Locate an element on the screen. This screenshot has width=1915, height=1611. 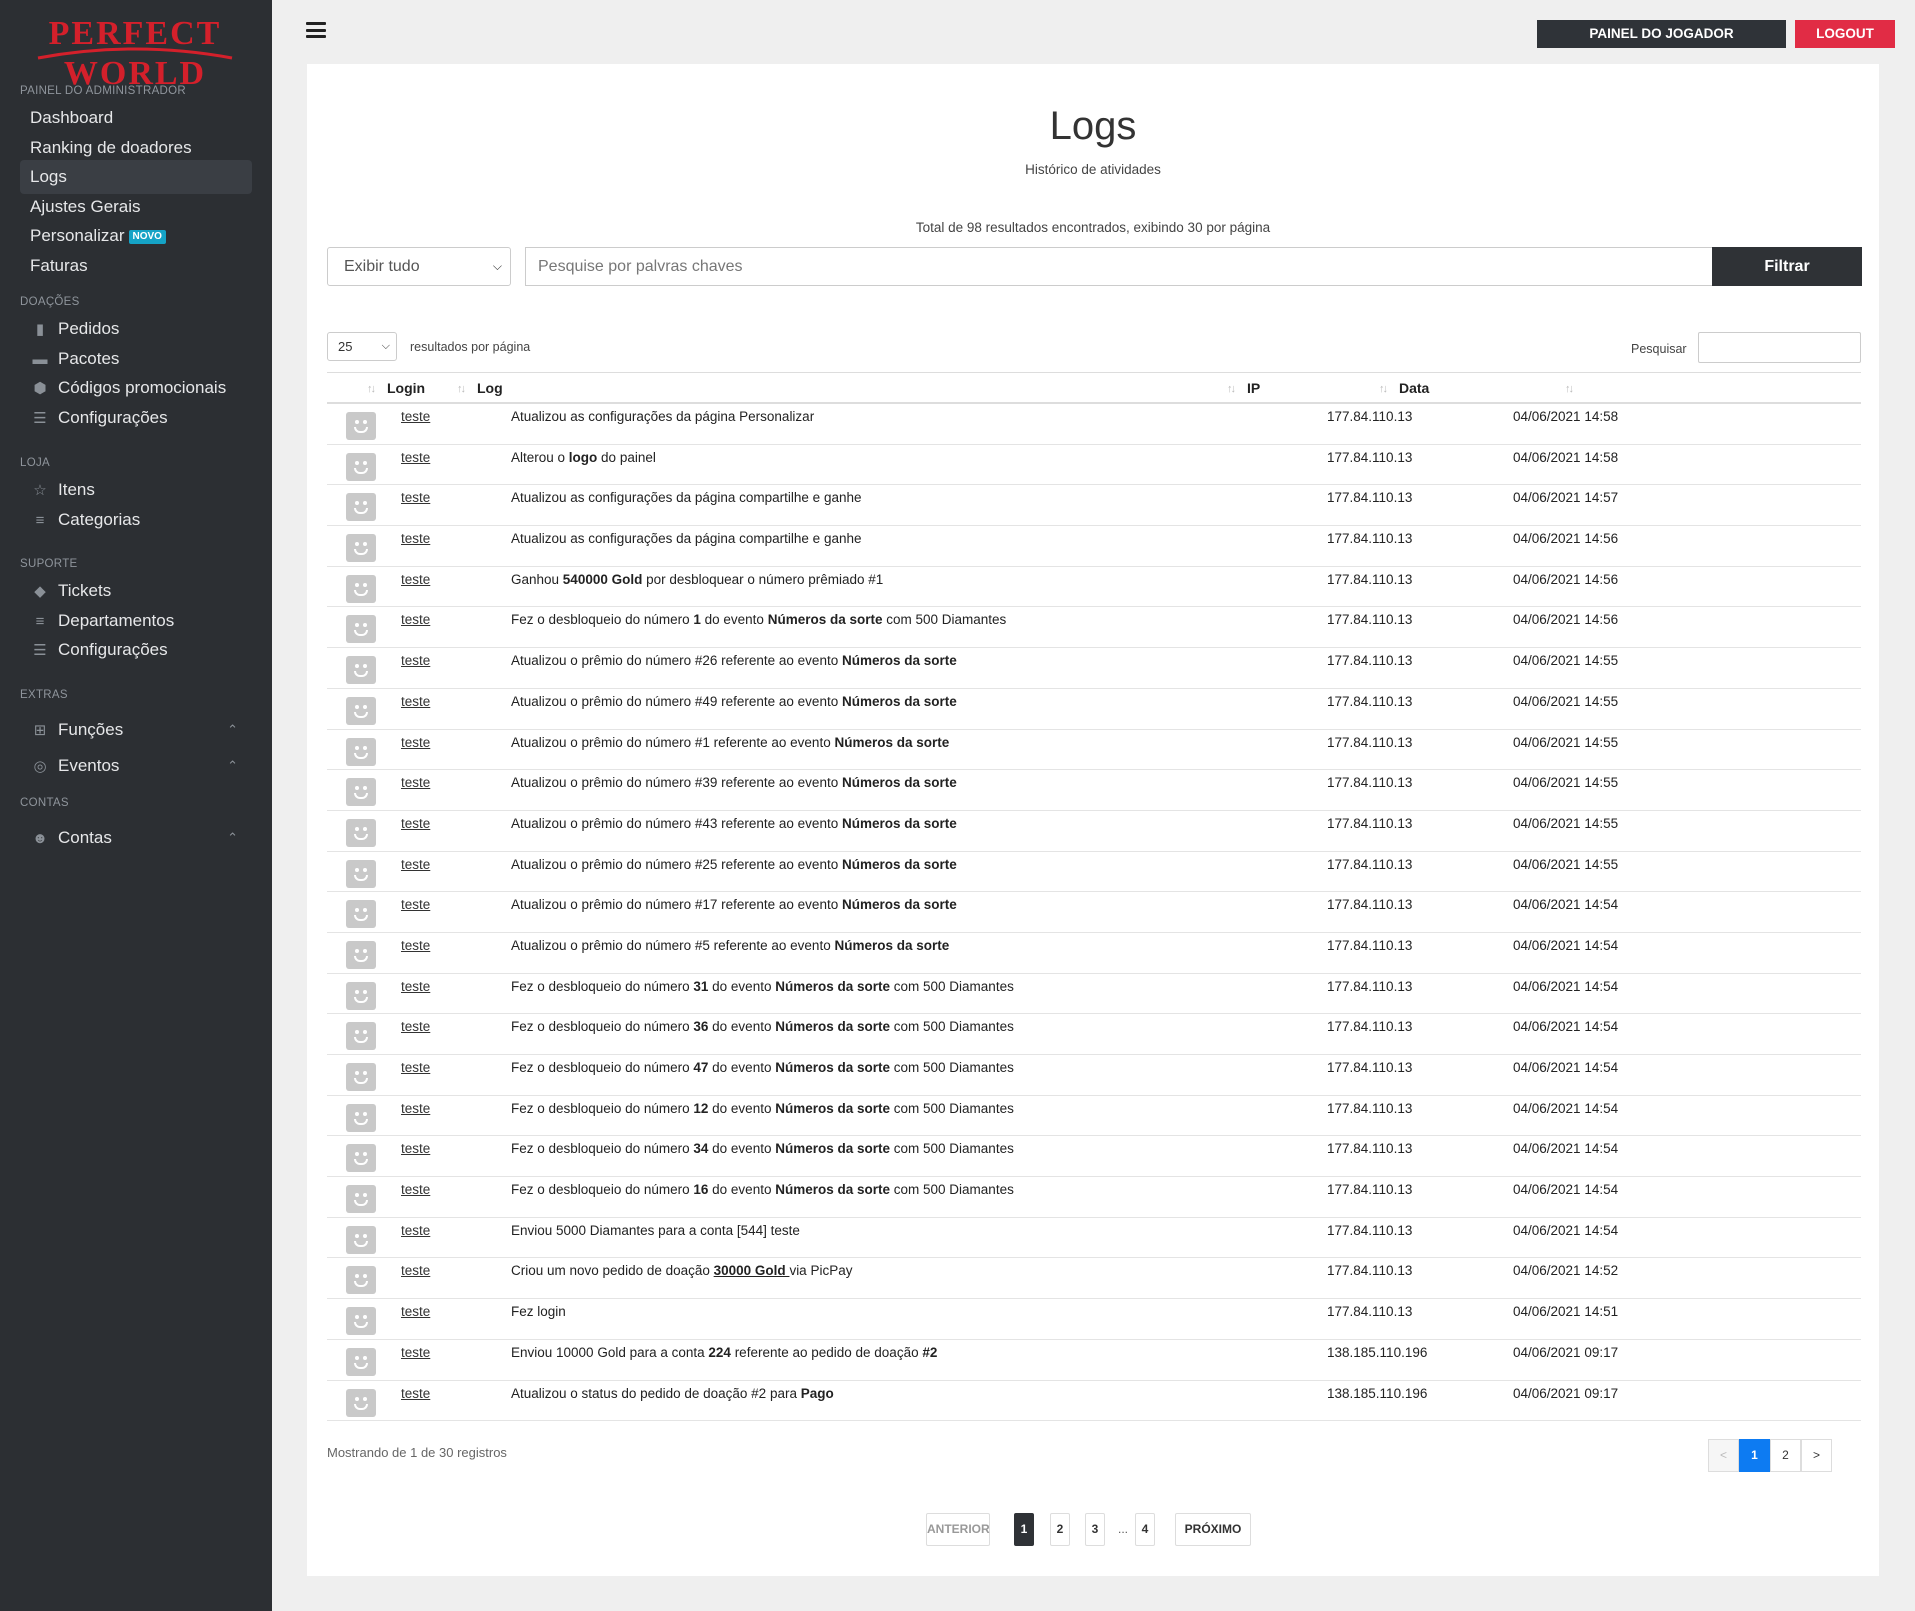
page-subtitle: Histórico de atividades is located at coordinates (1093, 169).